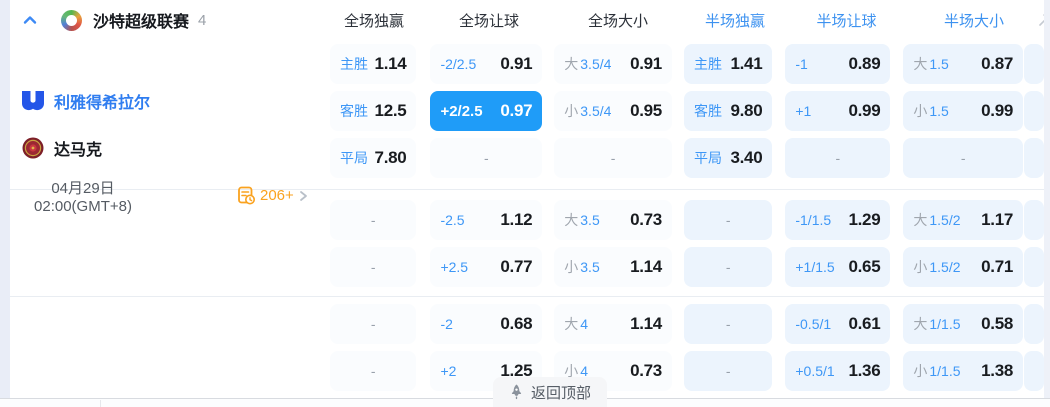 This screenshot has width=1050, height=407. Describe the element at coordinates (354, 111) in the screenshot. I see `odds-line-group: 客胜` at that location.